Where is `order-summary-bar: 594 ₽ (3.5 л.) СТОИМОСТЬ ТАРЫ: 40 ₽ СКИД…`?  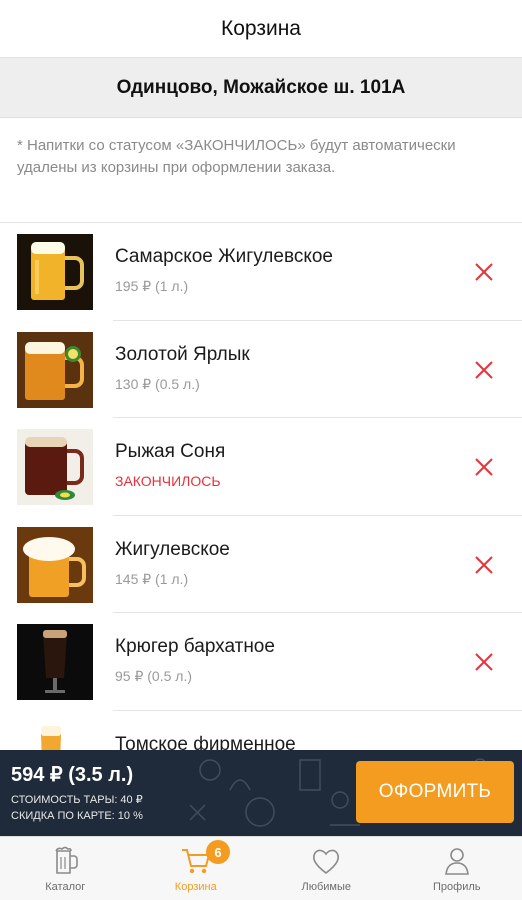
order-summary-bar: 594 ₽ (3.5 л.) СТОИМОСТЬ ТАРЫ: 40 ₽ СКИД… is located at coordinates (261, 793).